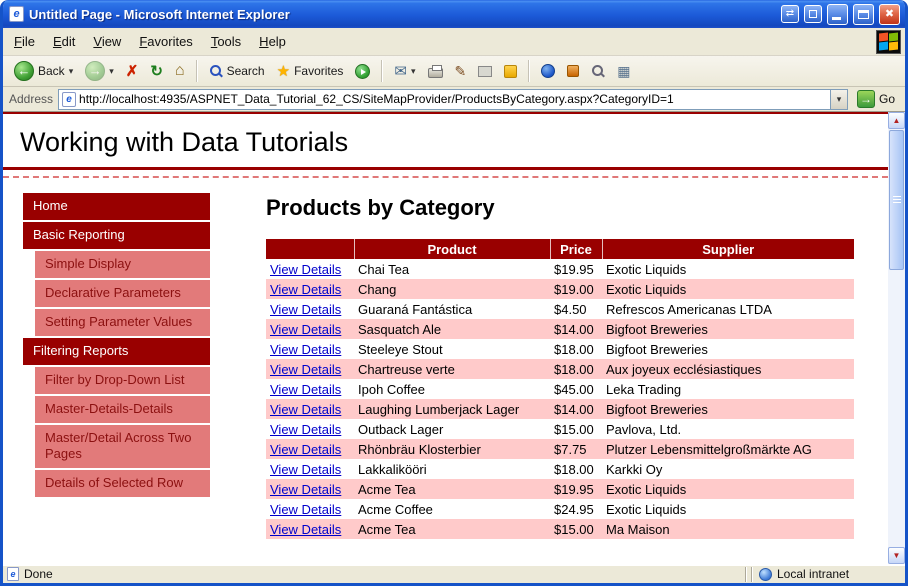 Image resolution: width=908 pixels, height=586 pixels. Describe the element at coordinates (107, 41) in the screenshot. I see `menu-item-view: View` at that location.